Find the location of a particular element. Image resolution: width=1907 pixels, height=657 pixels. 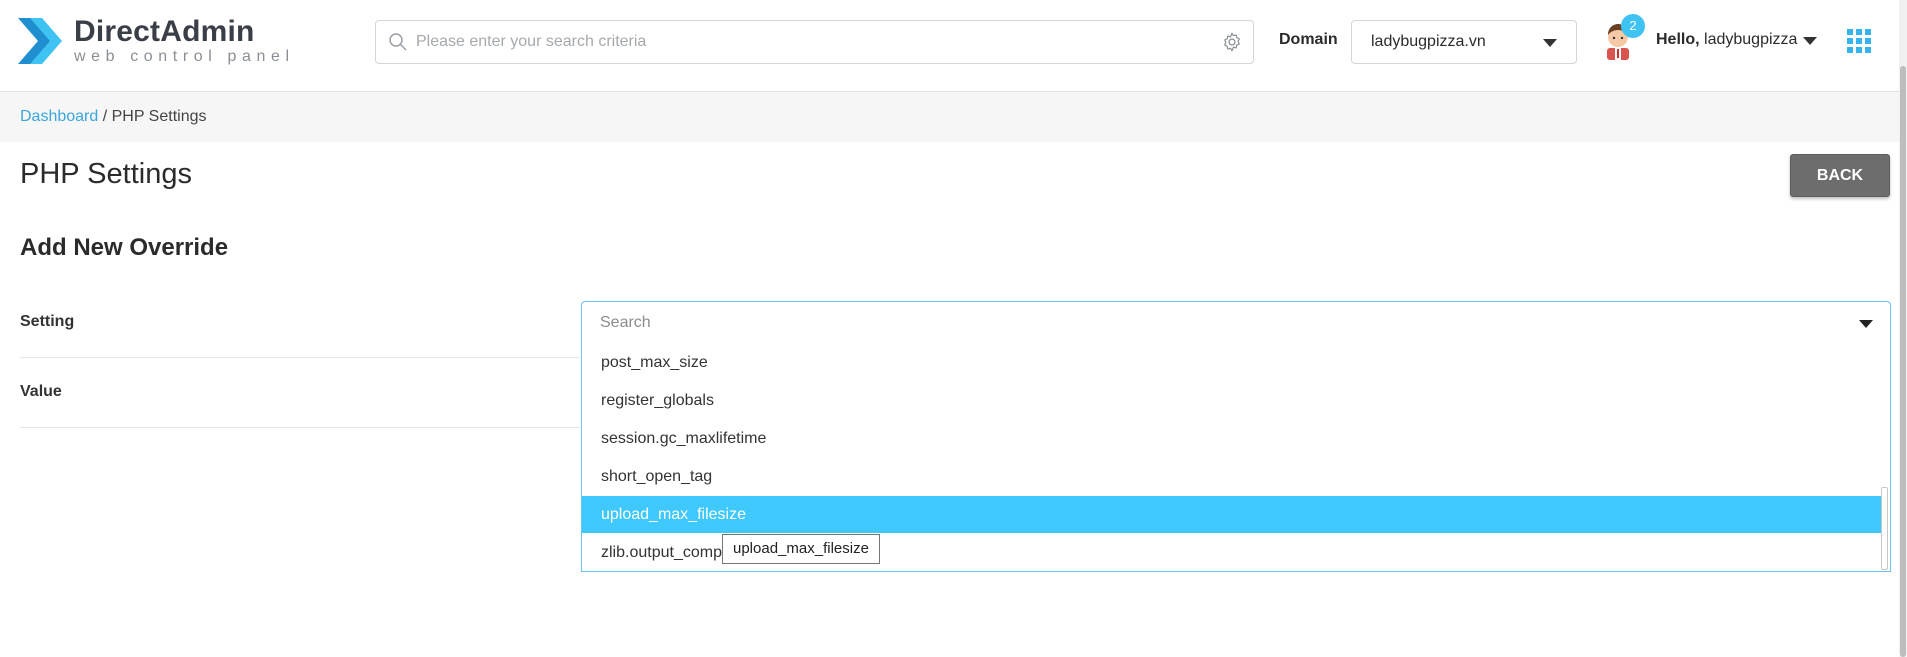

domain-selected-value: ladybugpizza.vn is located at coordinates (1428, 41).